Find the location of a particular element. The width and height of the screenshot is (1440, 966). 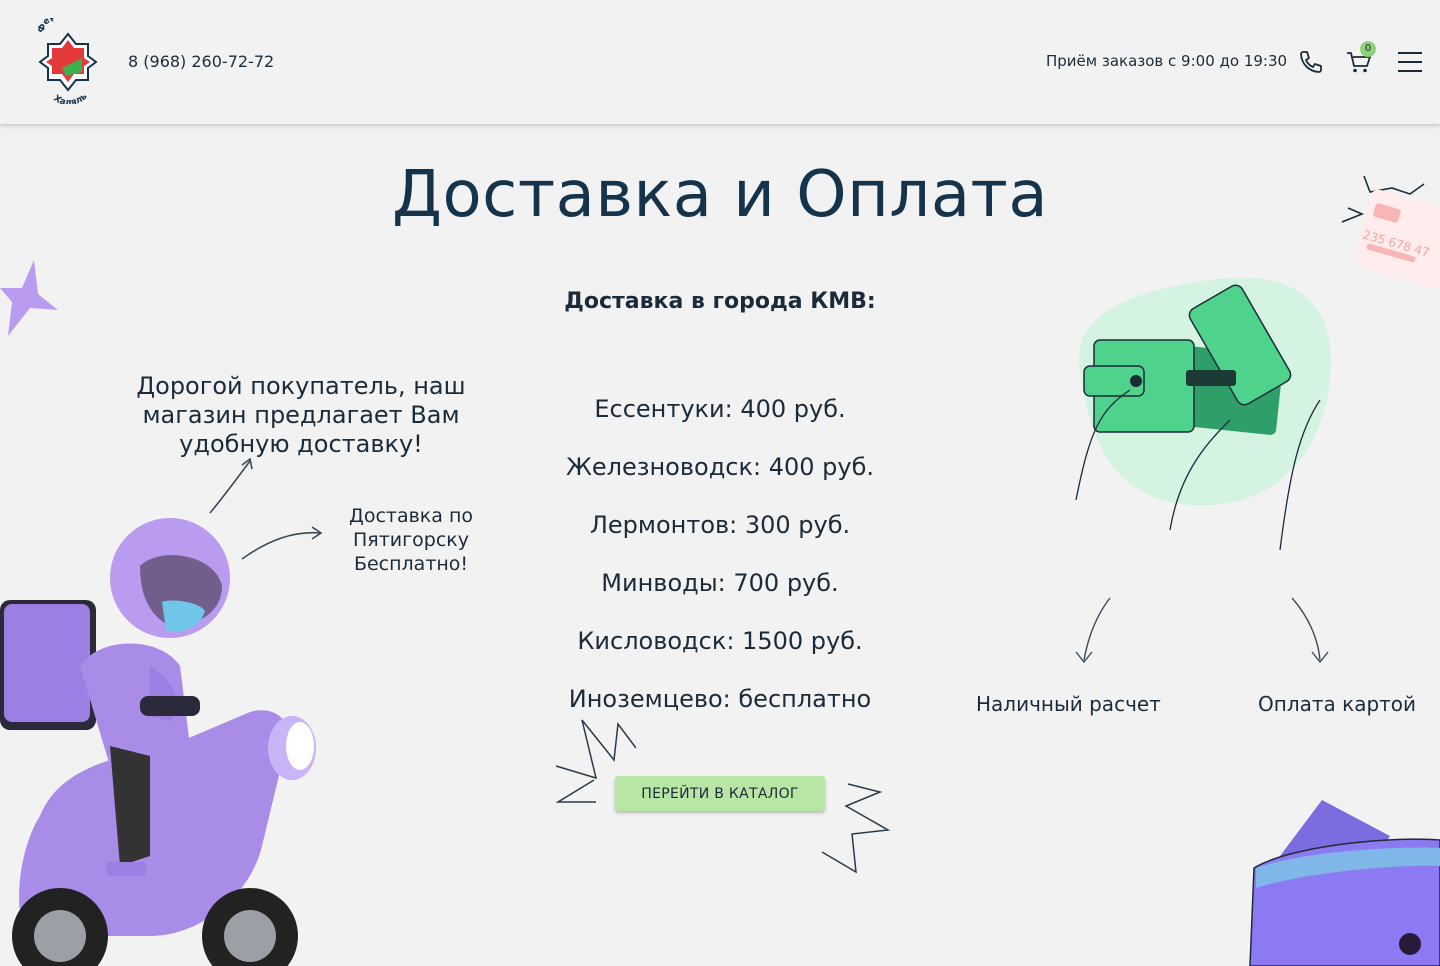

payment-card-label: Оплата картой is located at coordinates (1337, 704).